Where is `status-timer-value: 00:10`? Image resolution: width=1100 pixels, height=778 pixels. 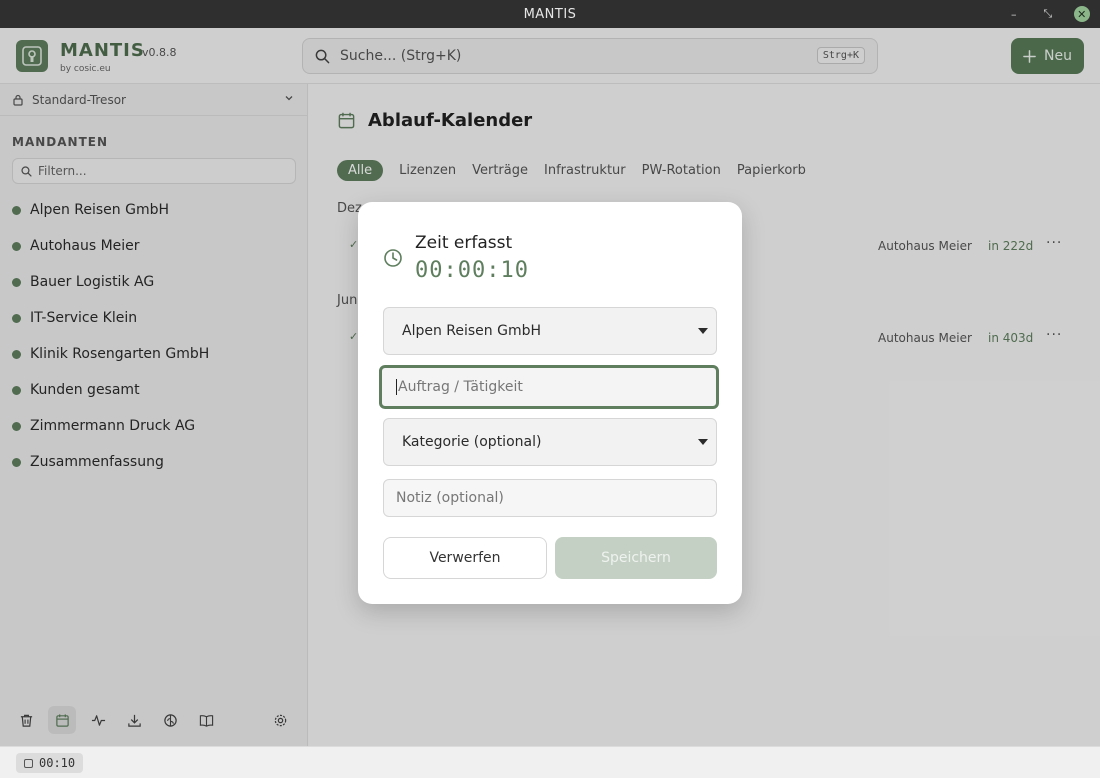 status-timer-value: 00:10 is located at coordinates (57, 763).